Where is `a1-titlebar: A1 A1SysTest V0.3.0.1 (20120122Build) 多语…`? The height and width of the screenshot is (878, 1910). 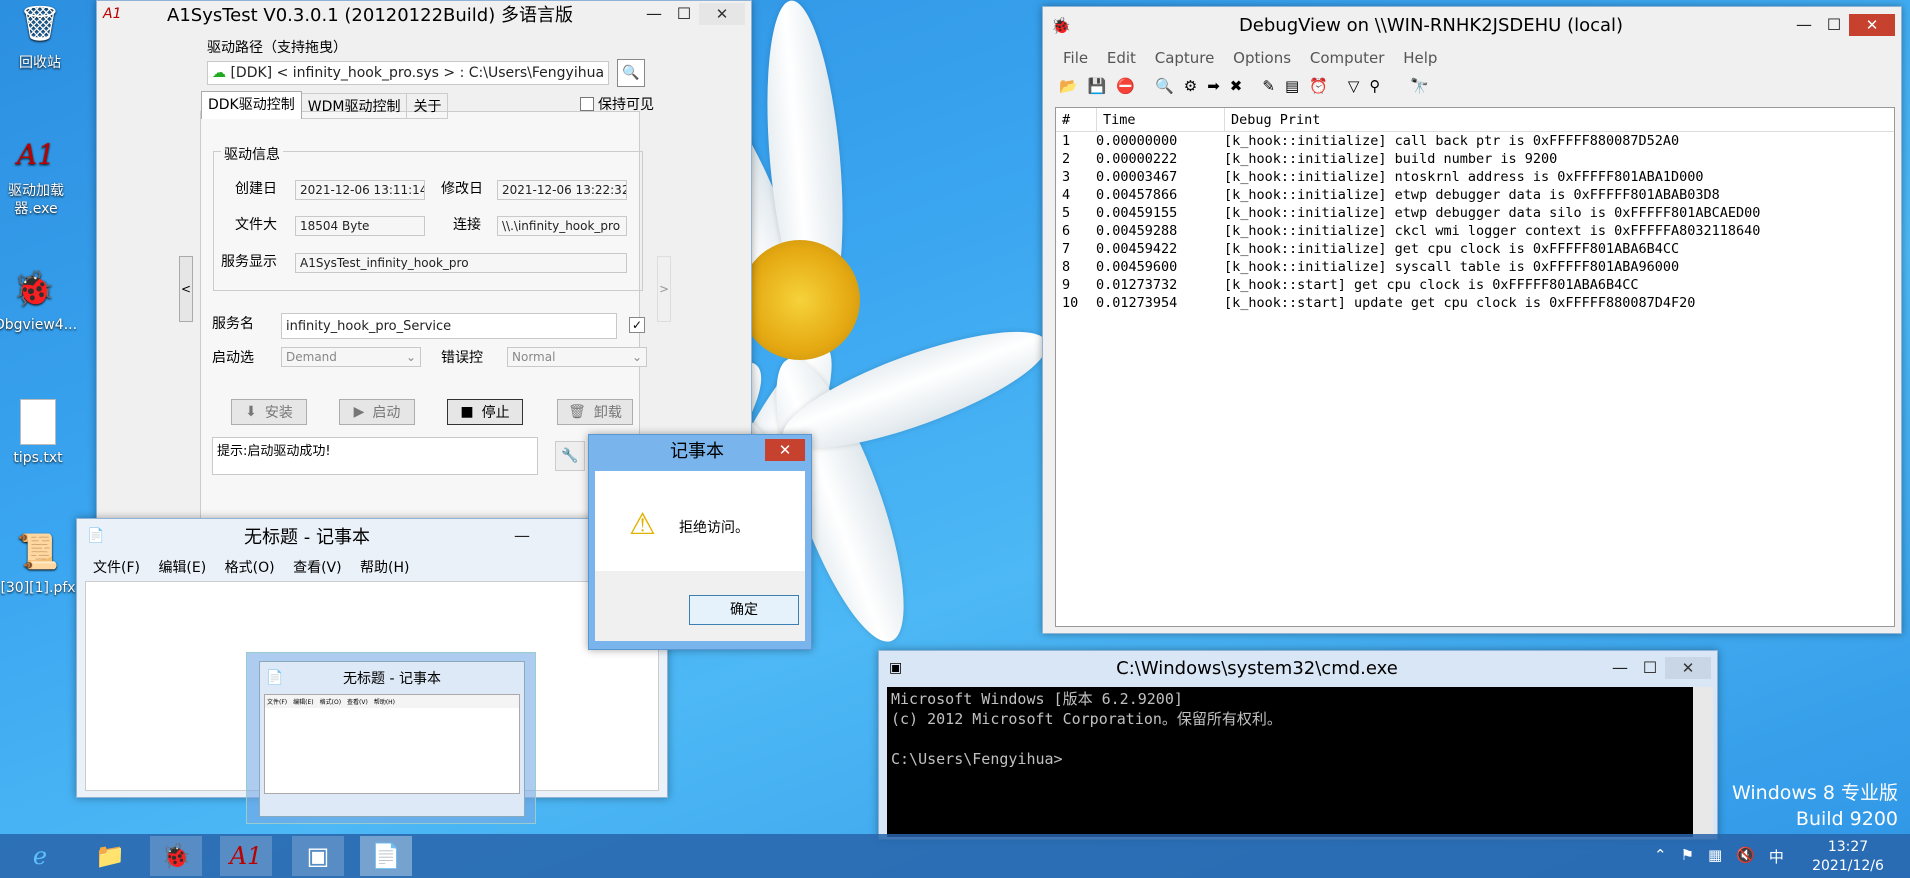
a1-titlebar: A1 A1SysTest V0.3.0.1 (20120122Build) 多语… is located at coordinates (424, 14).